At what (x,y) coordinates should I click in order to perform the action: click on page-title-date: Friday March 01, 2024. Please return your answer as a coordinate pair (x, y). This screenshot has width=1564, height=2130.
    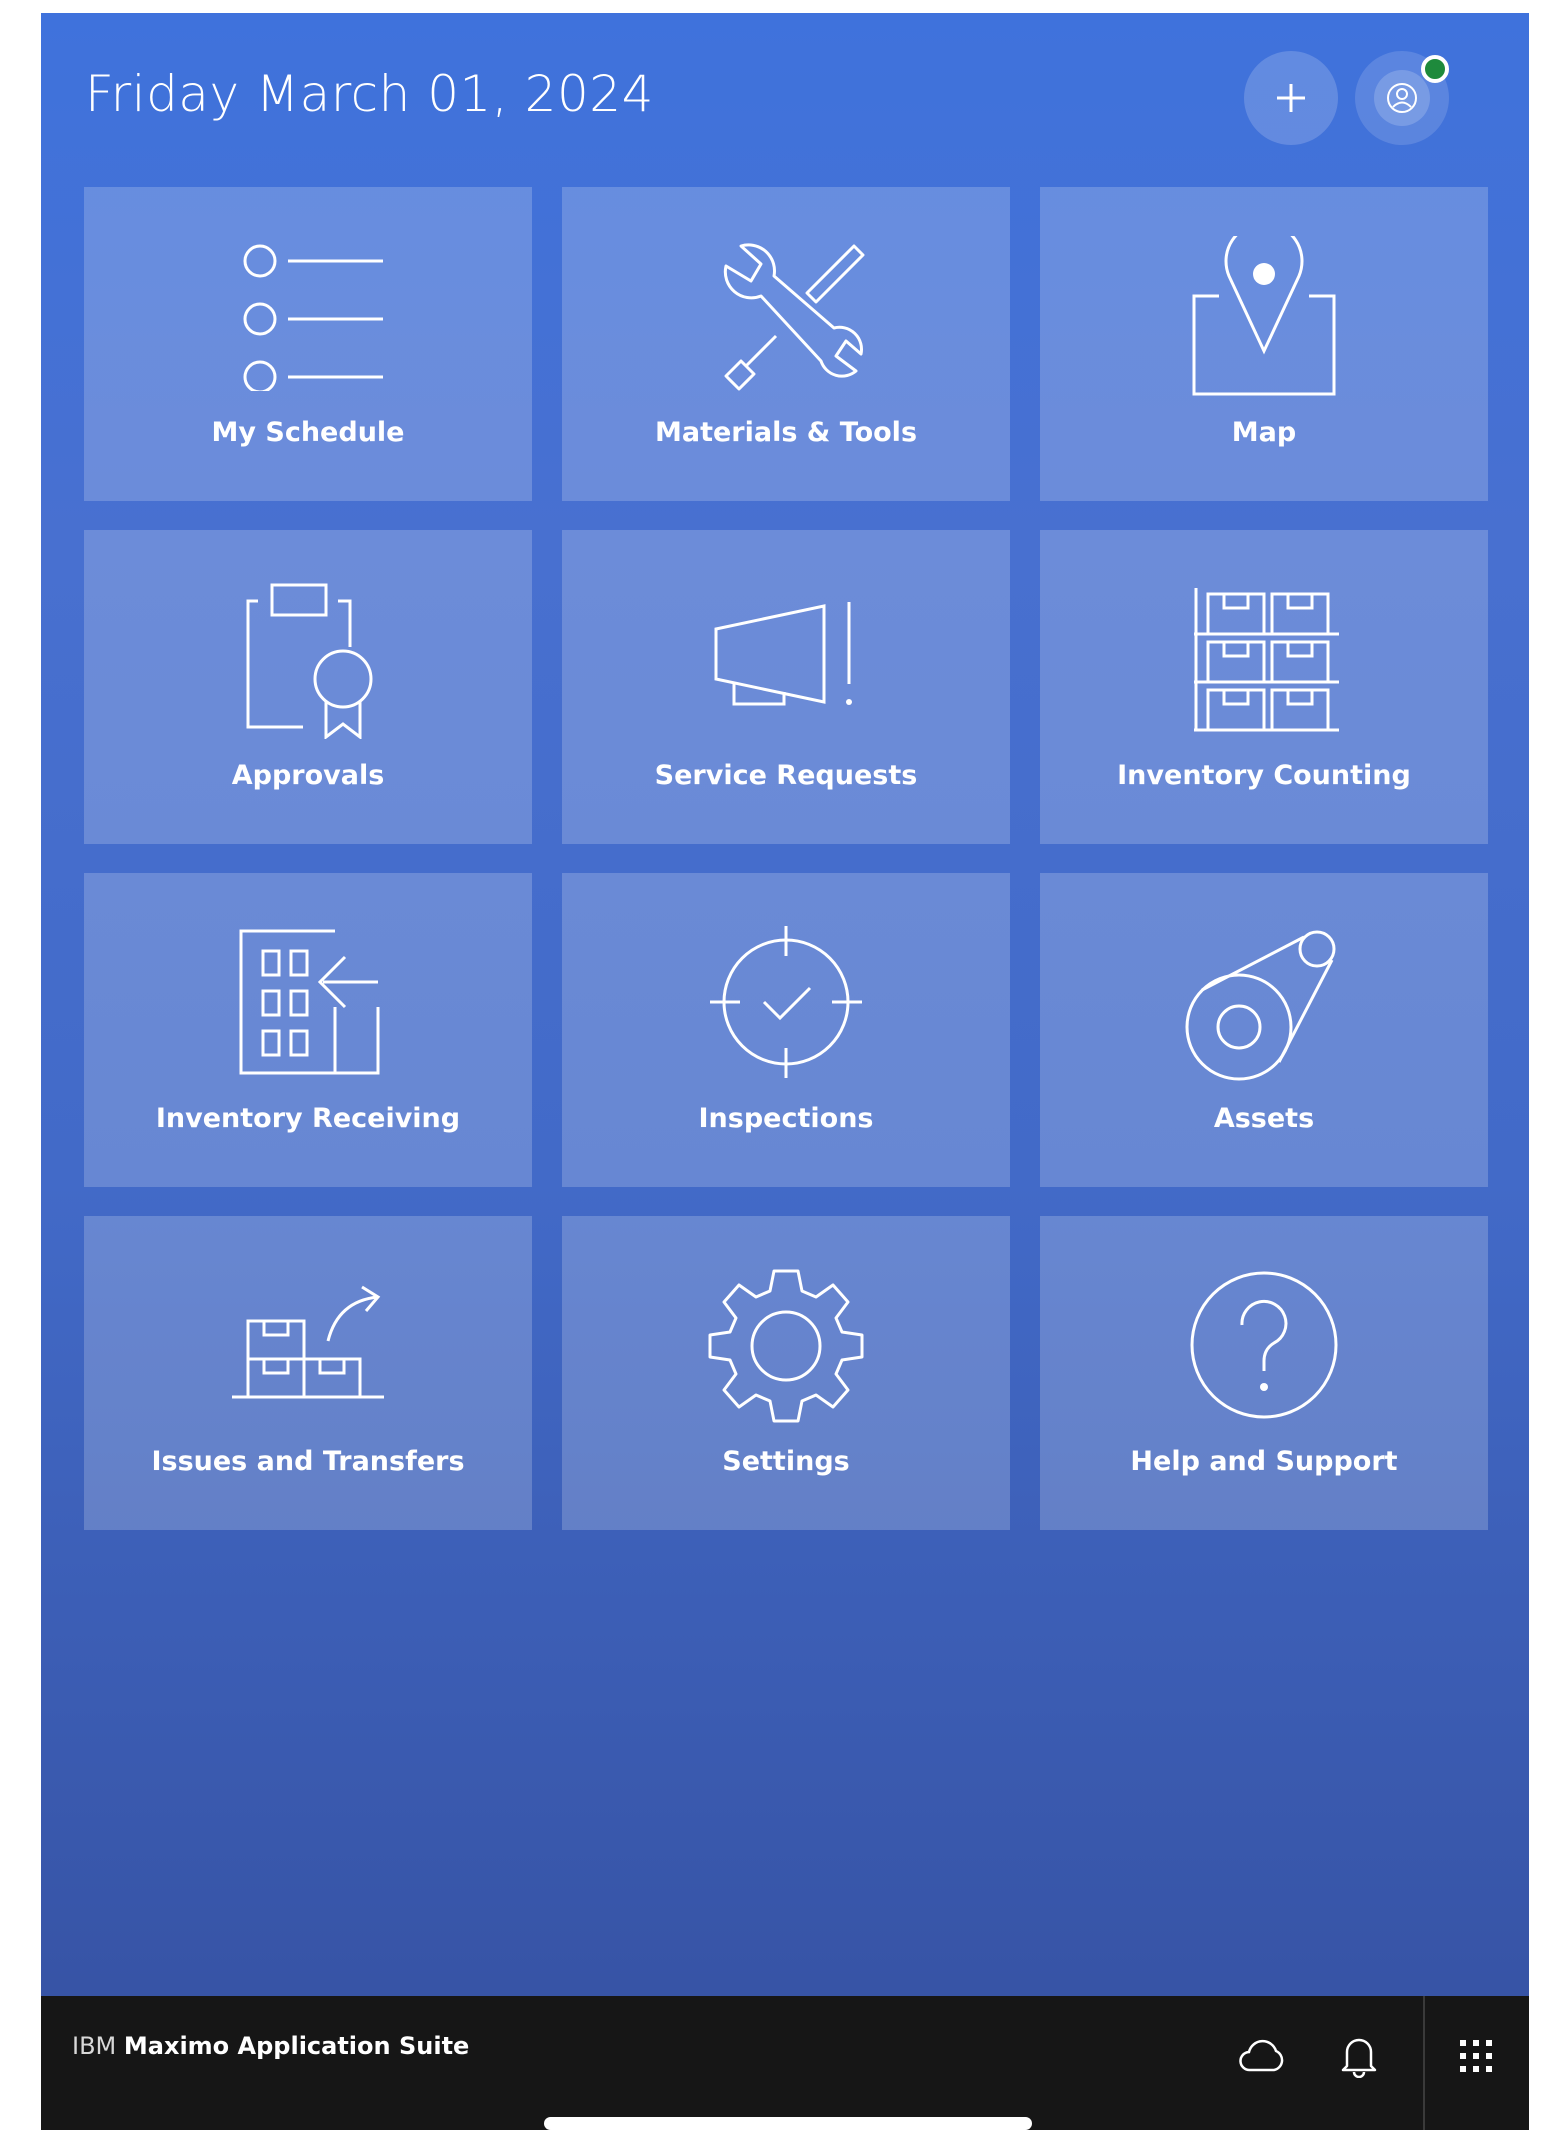
    Looking at the image, I should click on (369, 94).